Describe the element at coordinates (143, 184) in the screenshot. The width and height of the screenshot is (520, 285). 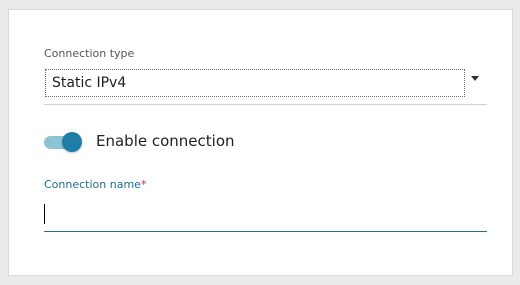
I see `required-marker: *` at that location.